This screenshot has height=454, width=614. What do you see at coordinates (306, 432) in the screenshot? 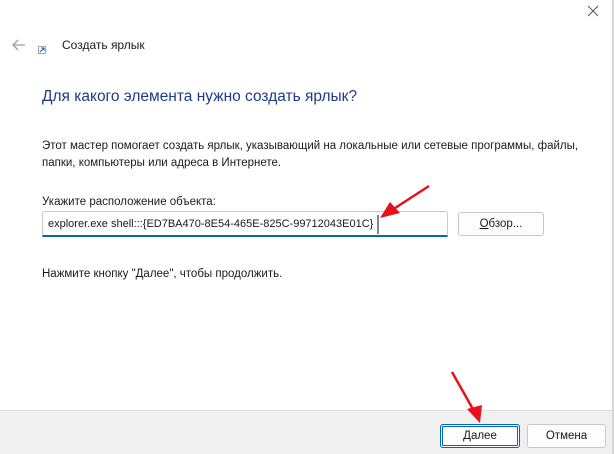
I see `wizard-footer: Далее Отмена` at bounding box center [306, 432].